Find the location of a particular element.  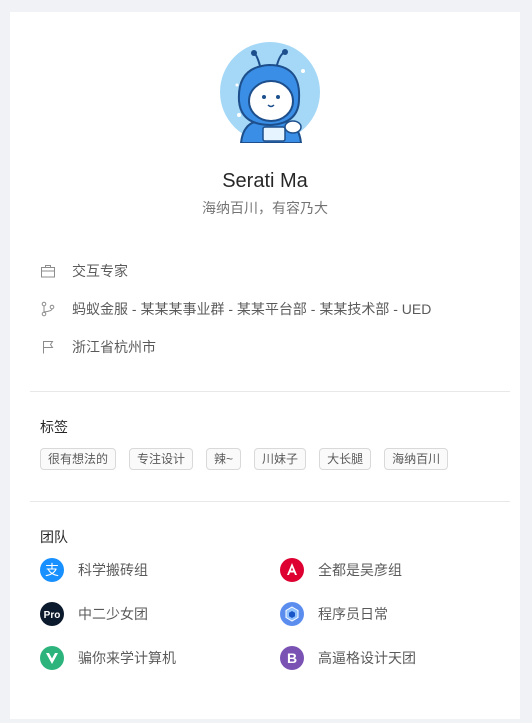

tags-title: 标签 is located at coordinates (54, 427).